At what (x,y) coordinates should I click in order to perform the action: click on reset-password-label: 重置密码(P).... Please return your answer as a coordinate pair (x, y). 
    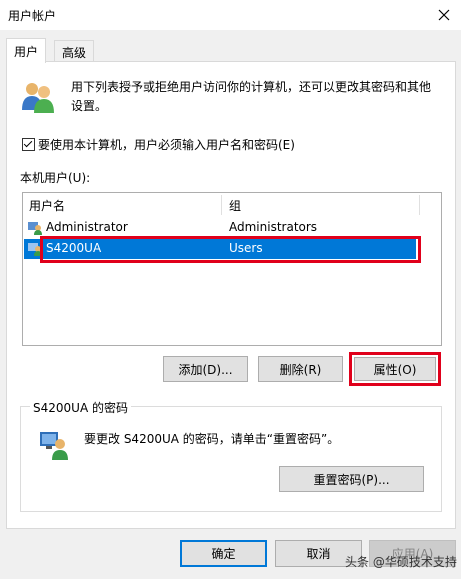
    Looking at the image, I should click on (351, 479).